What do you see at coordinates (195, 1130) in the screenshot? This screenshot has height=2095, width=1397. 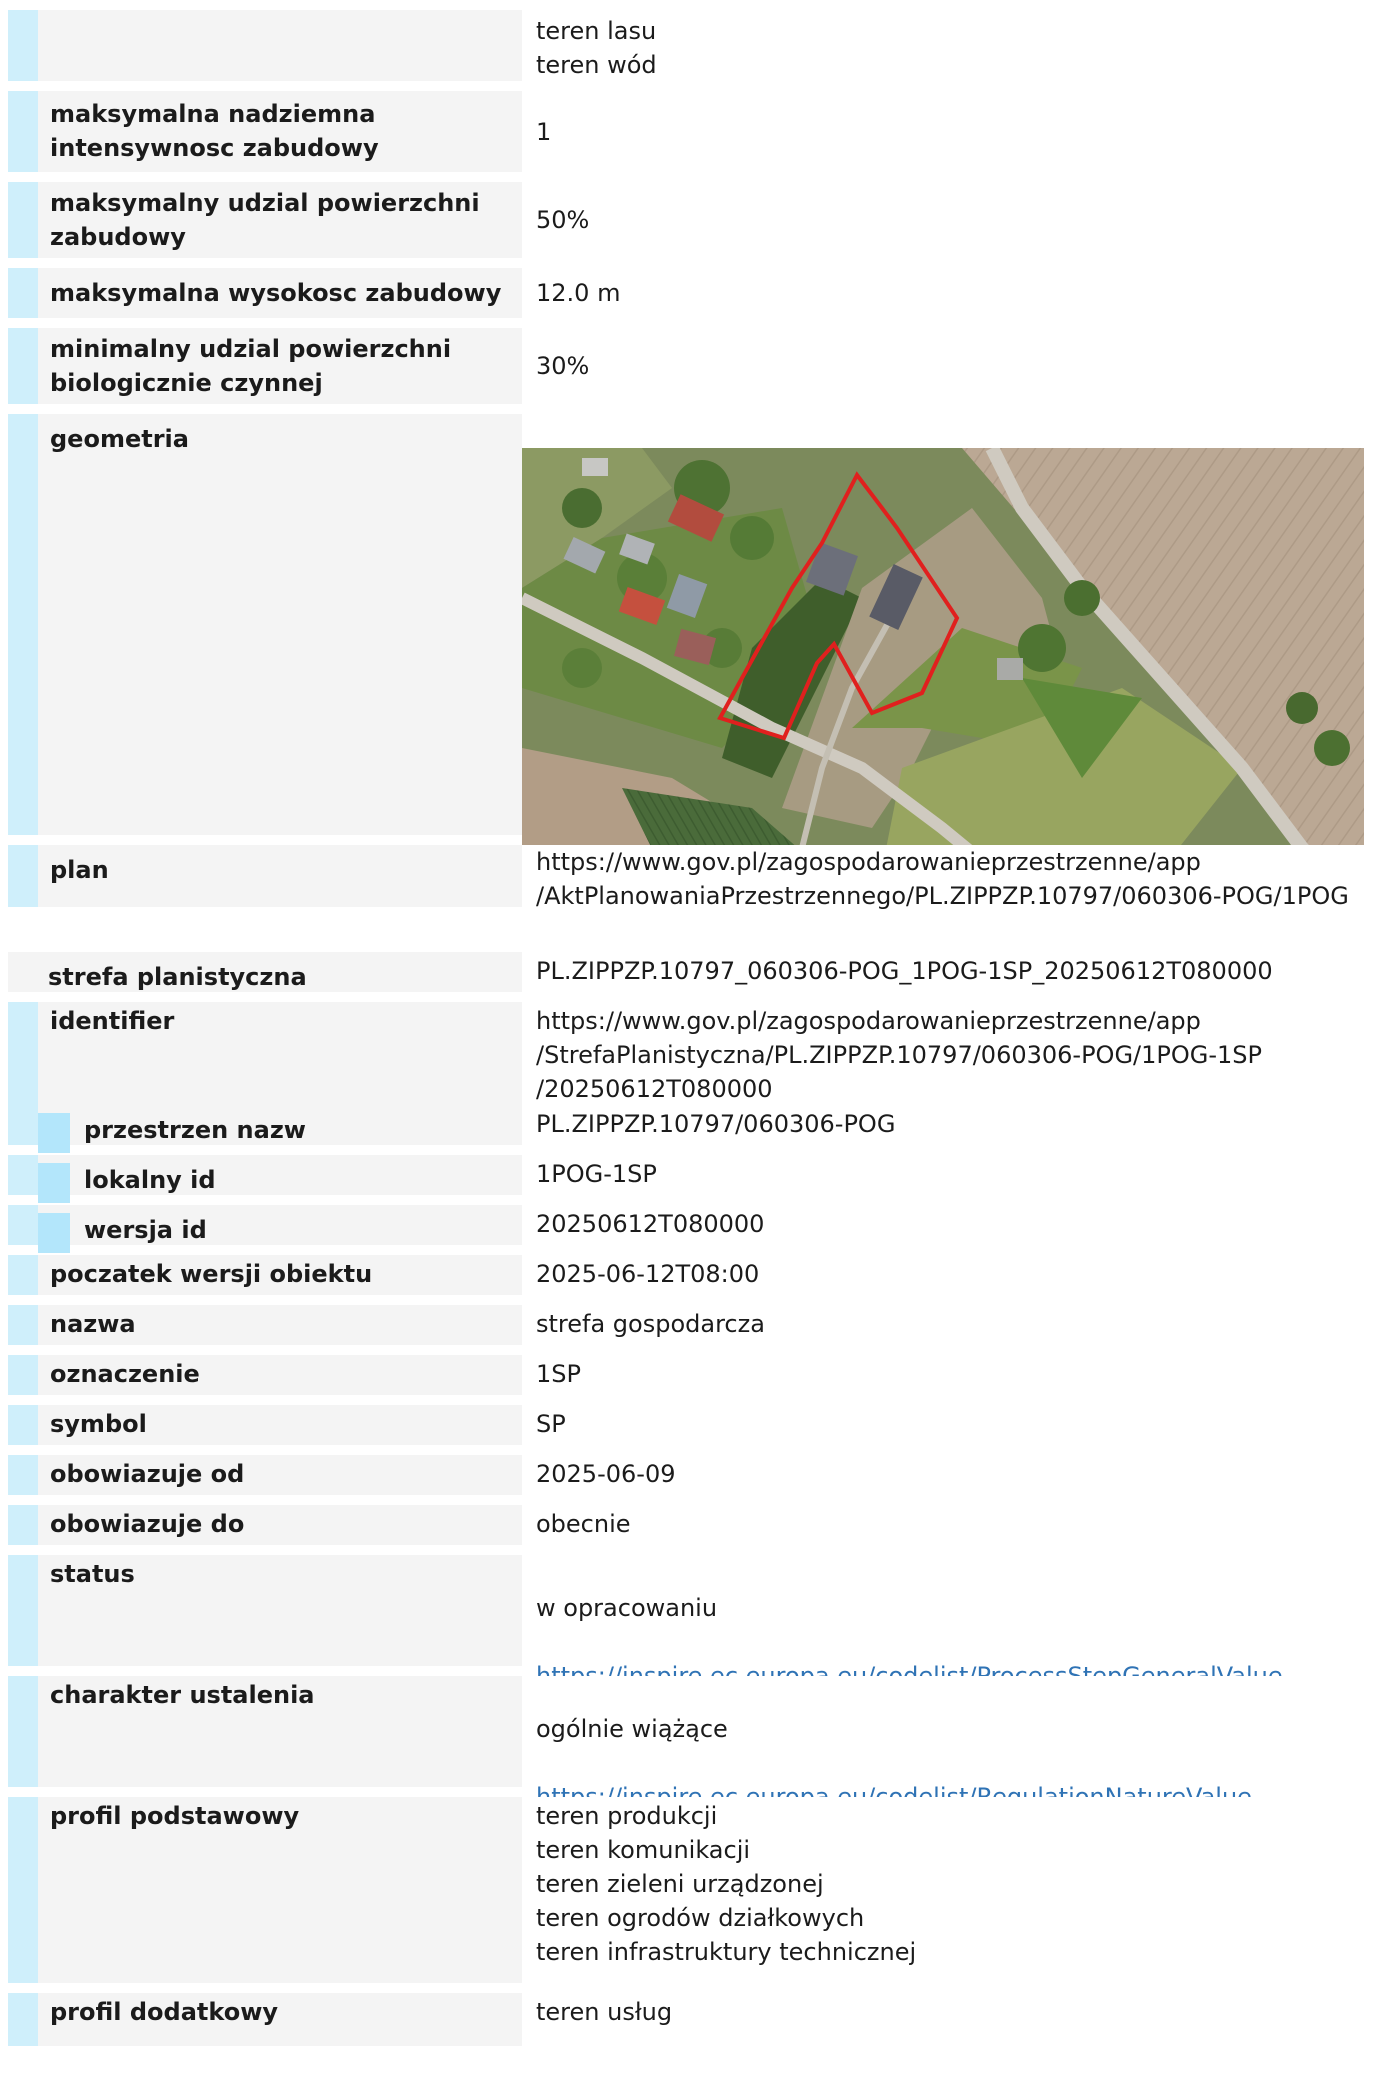 I see `attribute-label: przestrzen nazw` at bounding box center [195, 1130].